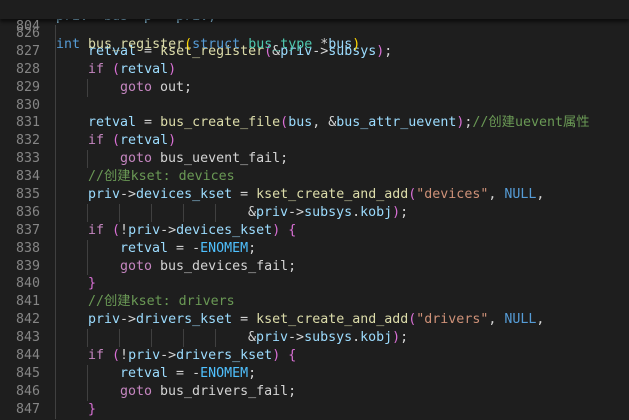  What do you see at coordinates (314, 230) in the screenshot?
I see `code-line: 837 if (!priv->devices_kset) {` at bounding box center [314, 230].